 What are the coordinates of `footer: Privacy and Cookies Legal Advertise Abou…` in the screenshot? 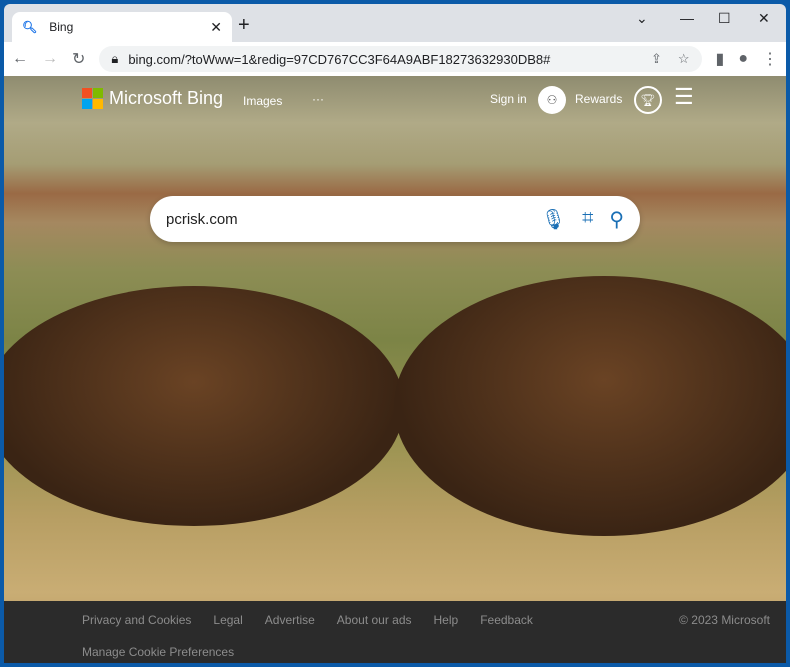 It's located at (395, 632).